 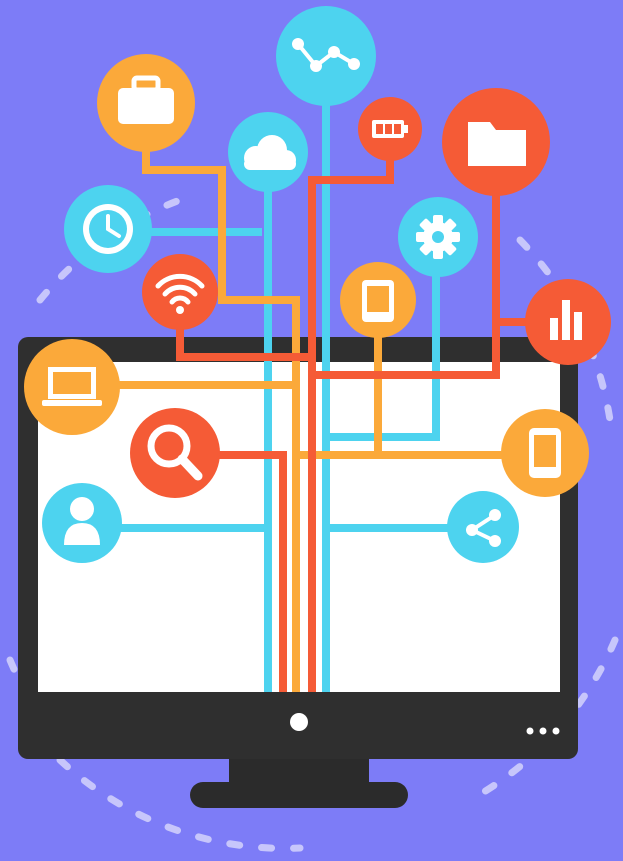 I want to click on wifi-icon, so click(x=180, y=292).